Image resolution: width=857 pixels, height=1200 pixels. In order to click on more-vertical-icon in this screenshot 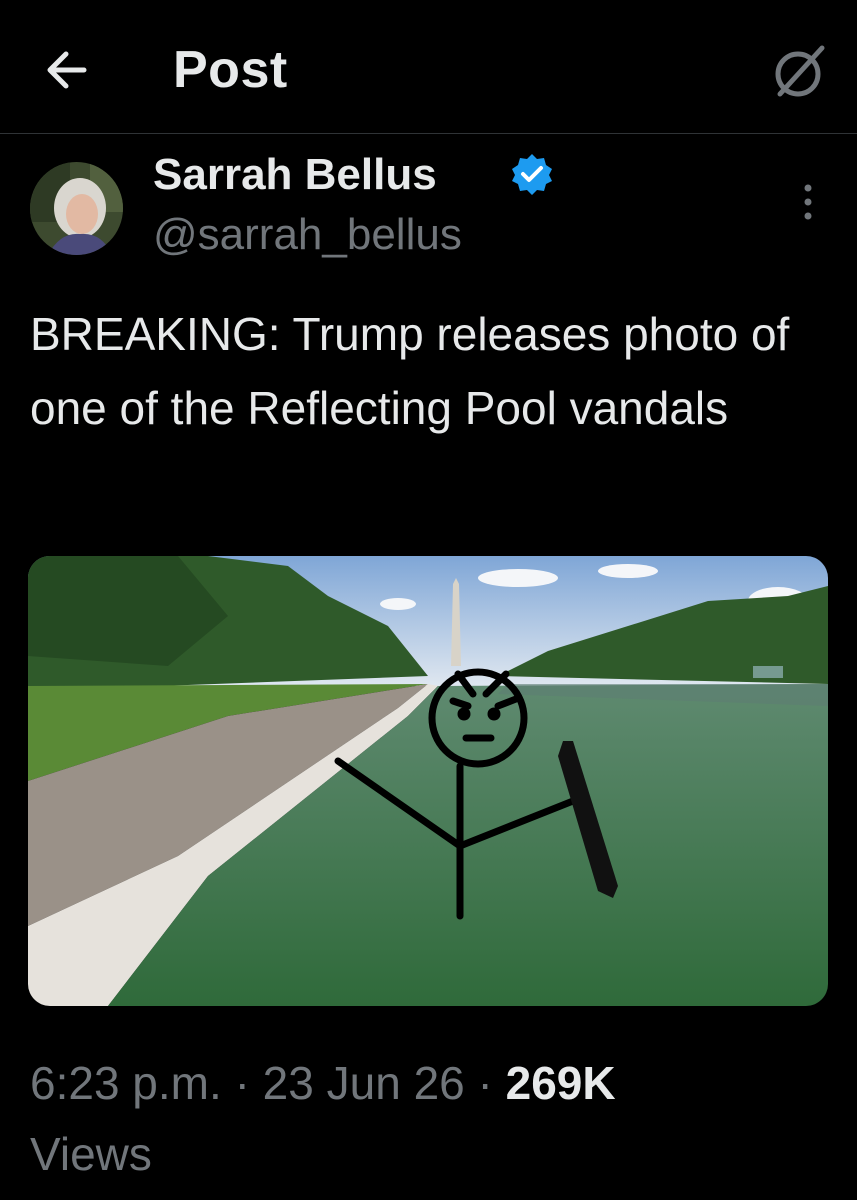, I will do `click(808, 202)`.